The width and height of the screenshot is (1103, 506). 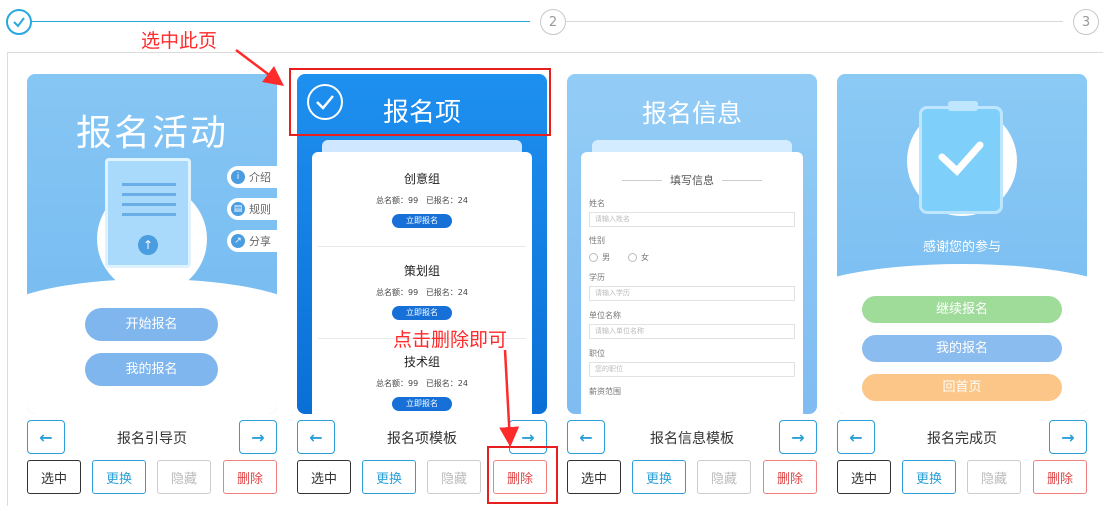 I want to click on group-item: 创意组 总名额：99 已报名：24 立即报名, so click(x=422, y=199).